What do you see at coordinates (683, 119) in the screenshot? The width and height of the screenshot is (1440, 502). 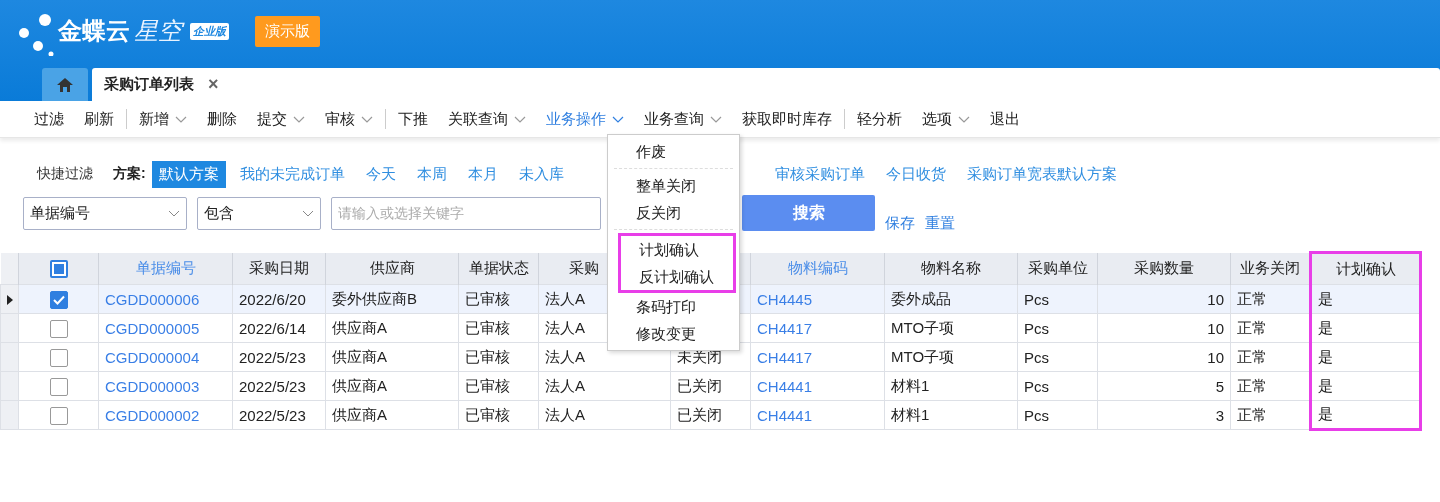 I see `toolbar-button: 业务查询` at bounding box center [683, 119].